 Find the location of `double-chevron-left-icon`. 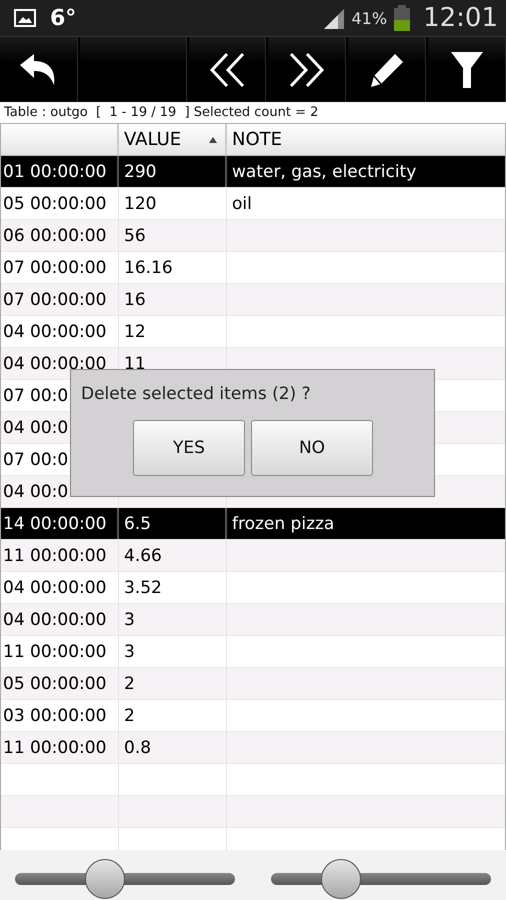

double-chevron-left-icon is located at coordinates (227, 70).